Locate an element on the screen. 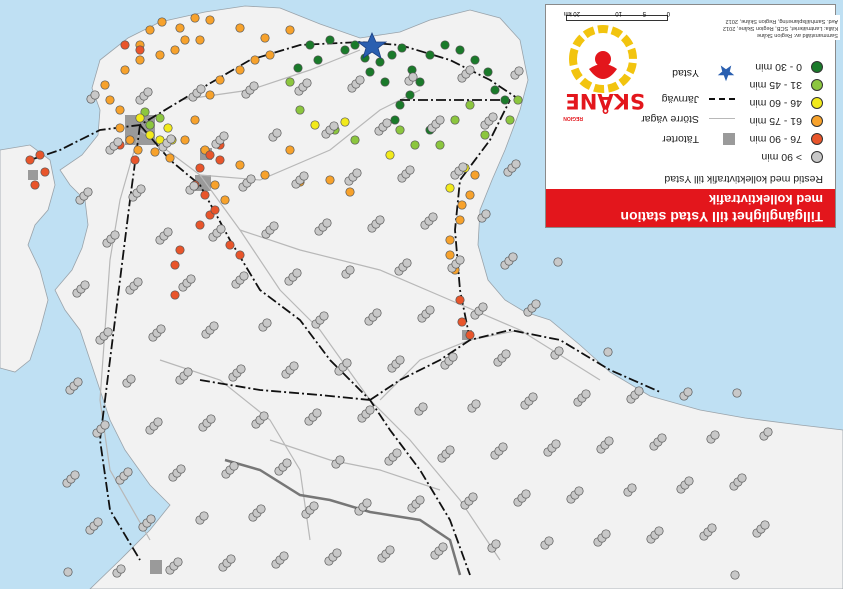 This screenshot has width=843, height=589. star-icon is located at coordinates (721, 73).